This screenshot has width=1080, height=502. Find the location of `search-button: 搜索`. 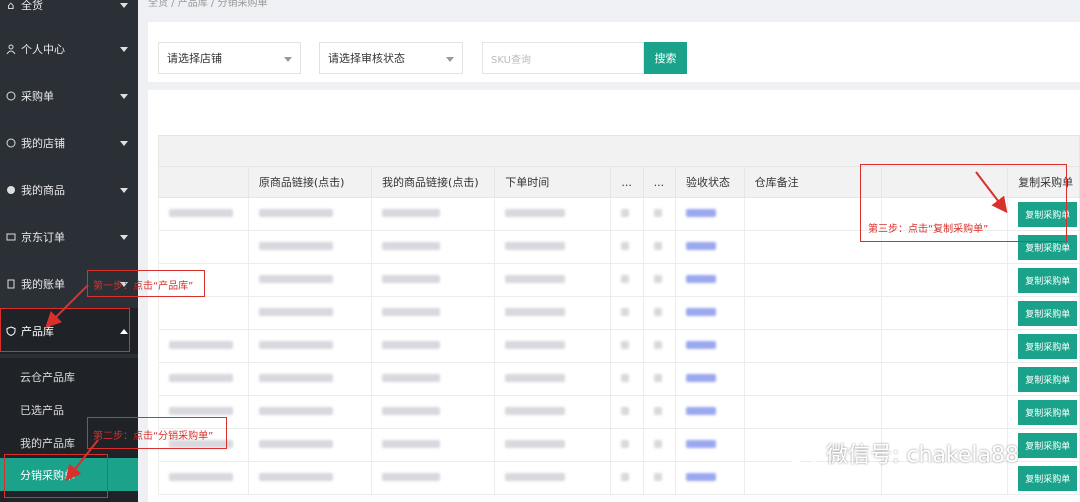

search-button: 搜索 is located at coordinates (665, 58).